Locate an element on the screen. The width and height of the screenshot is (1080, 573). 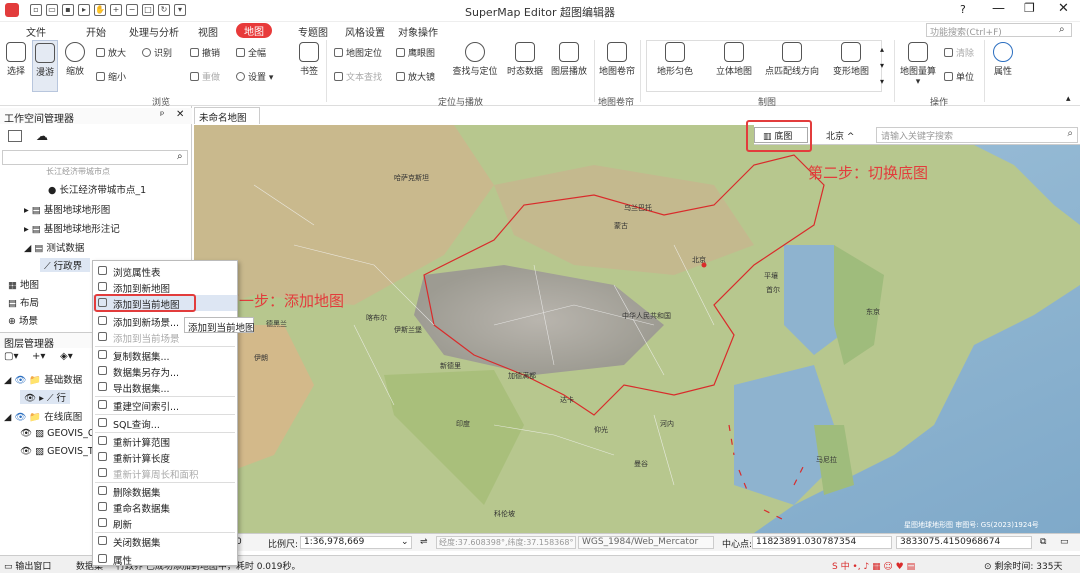
gallery-scroll-icon: ▴ ▾ ▾ is located at coordinates (882, 66).